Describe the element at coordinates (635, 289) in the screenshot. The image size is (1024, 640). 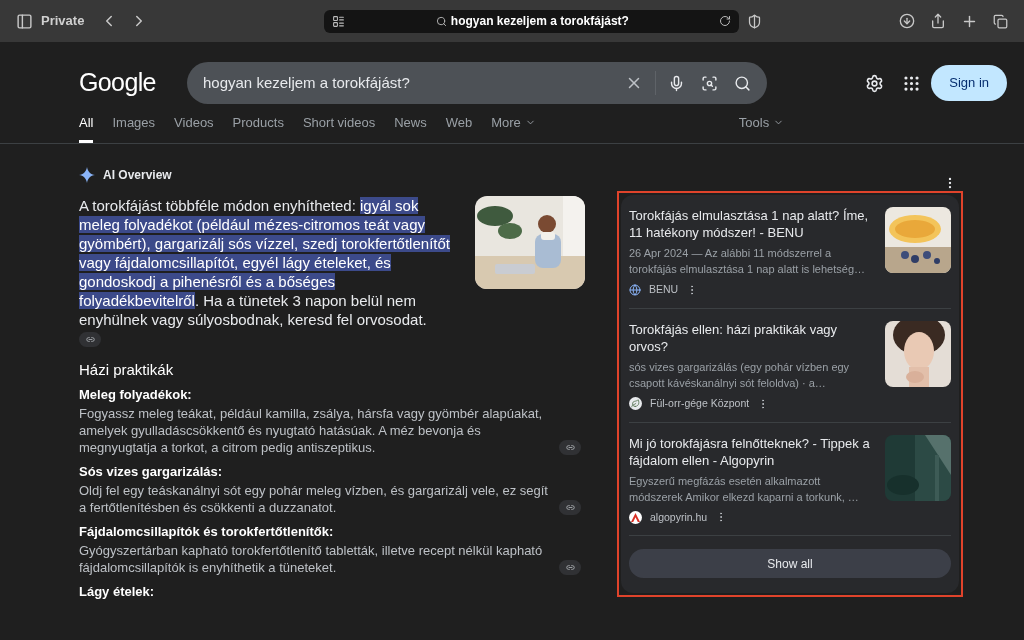
I see `globe-icon` at that location.